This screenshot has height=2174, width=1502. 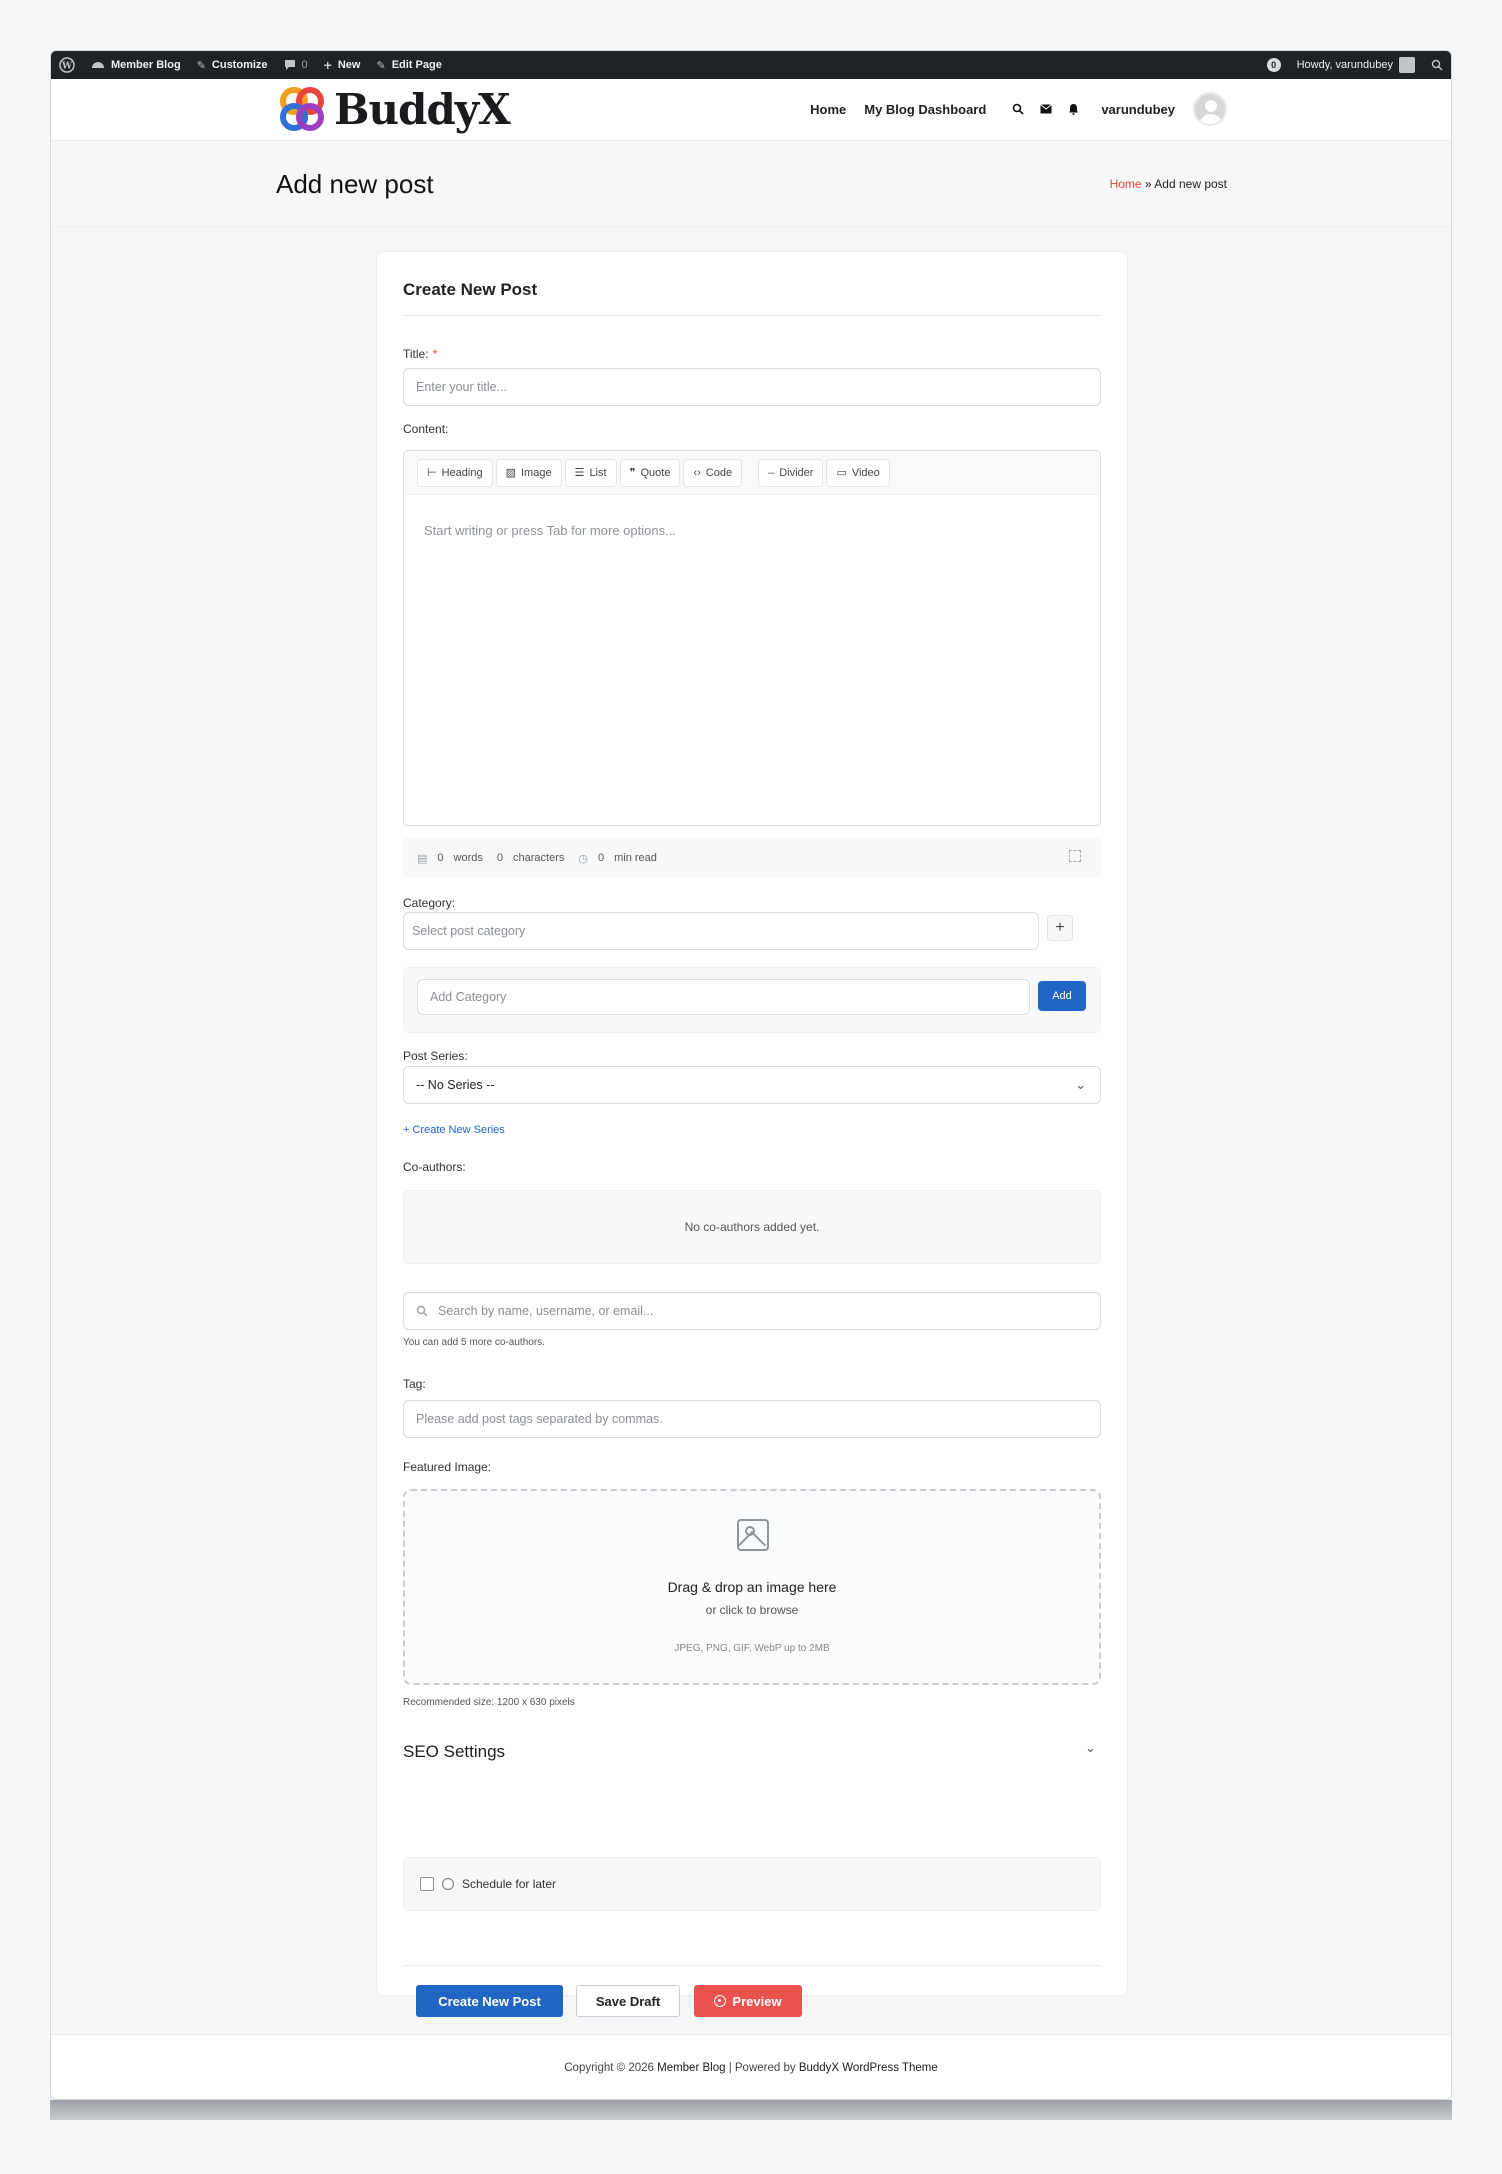 I want to click on admin-customize-label: Customize, so click(x=239, y=65).